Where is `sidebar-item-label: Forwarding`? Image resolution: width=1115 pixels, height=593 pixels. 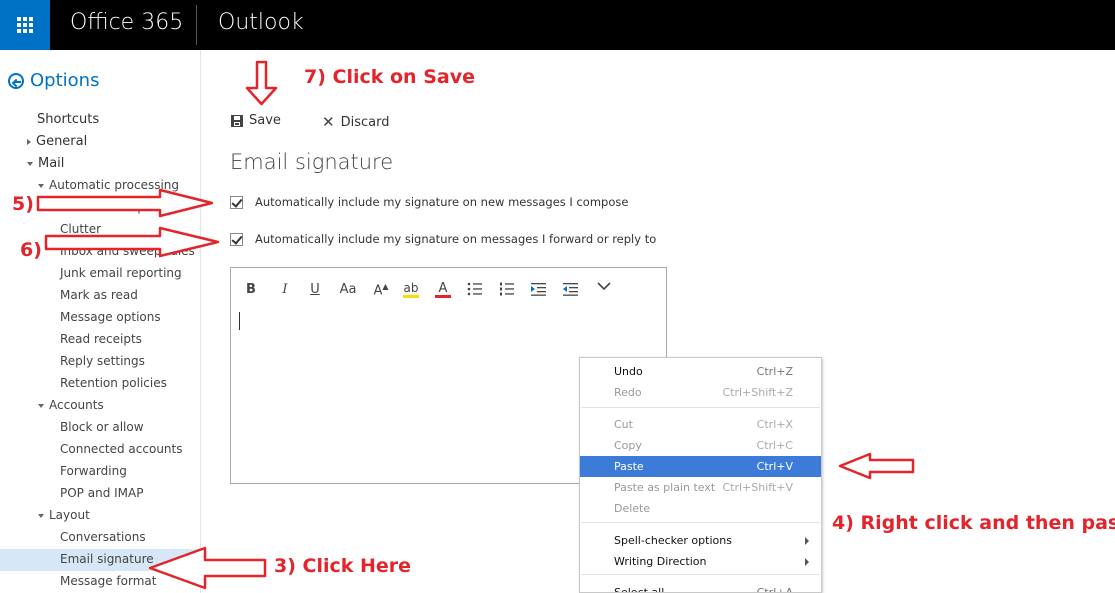 sidebar-item-label: Forwarding is located at coordinates (93, 471).